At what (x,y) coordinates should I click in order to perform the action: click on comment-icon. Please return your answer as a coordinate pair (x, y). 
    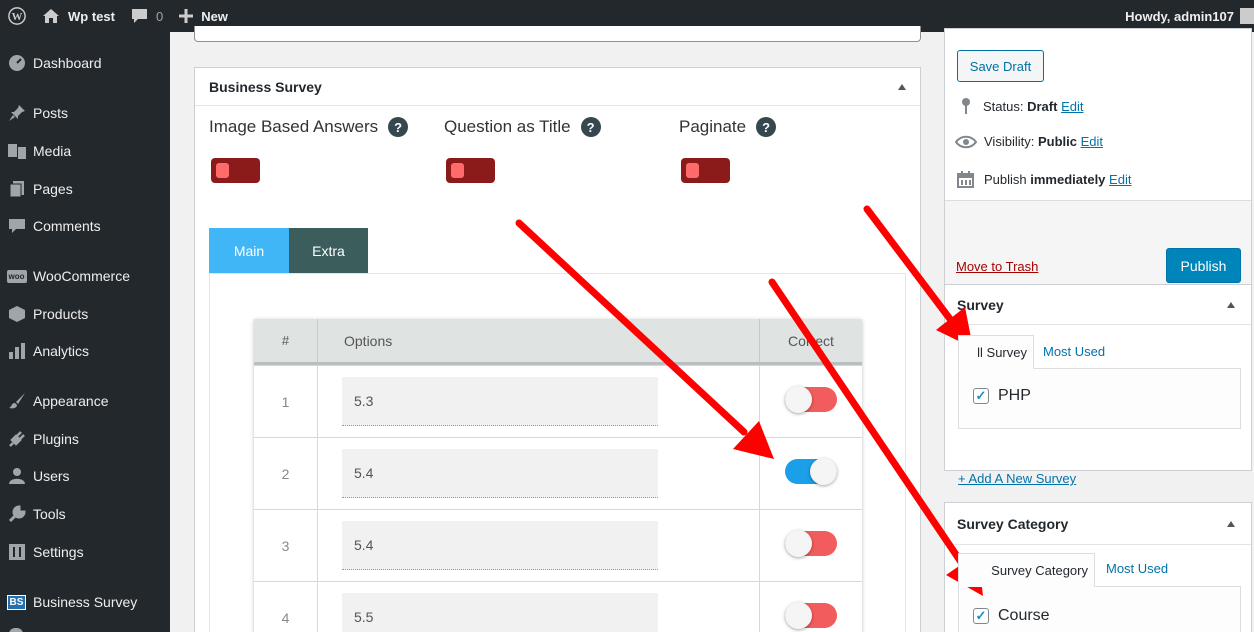
    Looking at the image, I should click on (139, 16).